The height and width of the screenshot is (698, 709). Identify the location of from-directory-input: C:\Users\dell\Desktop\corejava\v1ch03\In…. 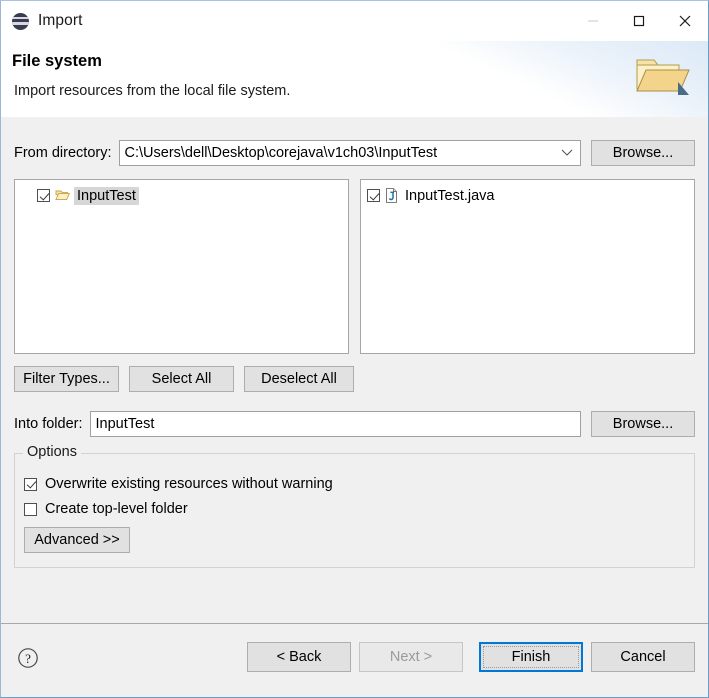
(279, 153).